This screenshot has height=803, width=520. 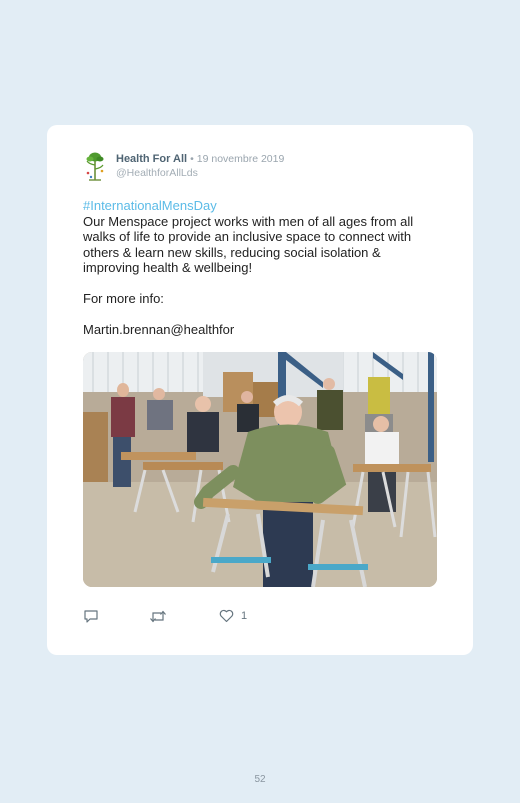 I want to click on heart-icon, so click(x=226, y=616).